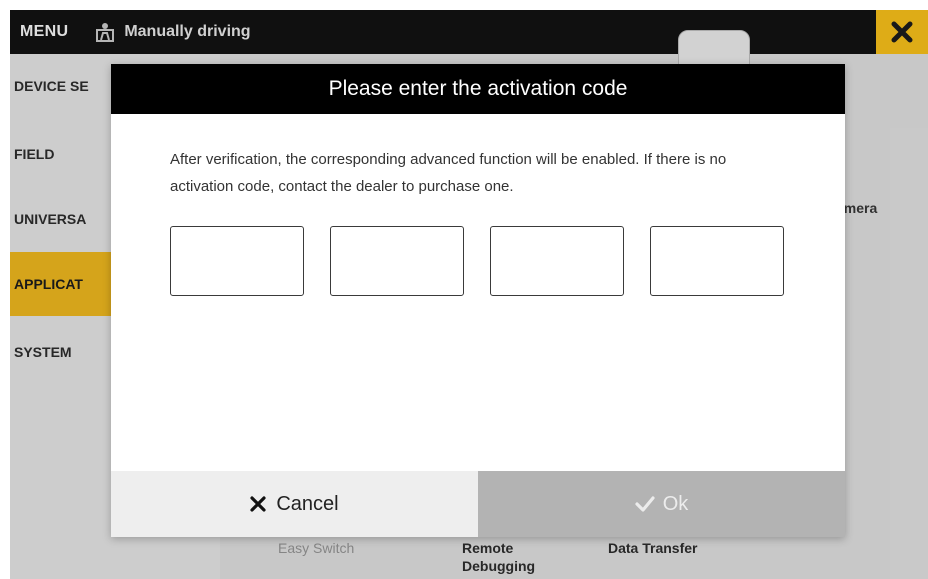 Image resolution: width=928 pixels, height=579 pixels. What do you see at coordinates (675, 503) in the screenshot?
I see `ok-button-label: Ok` at bounding box center [675, 503].